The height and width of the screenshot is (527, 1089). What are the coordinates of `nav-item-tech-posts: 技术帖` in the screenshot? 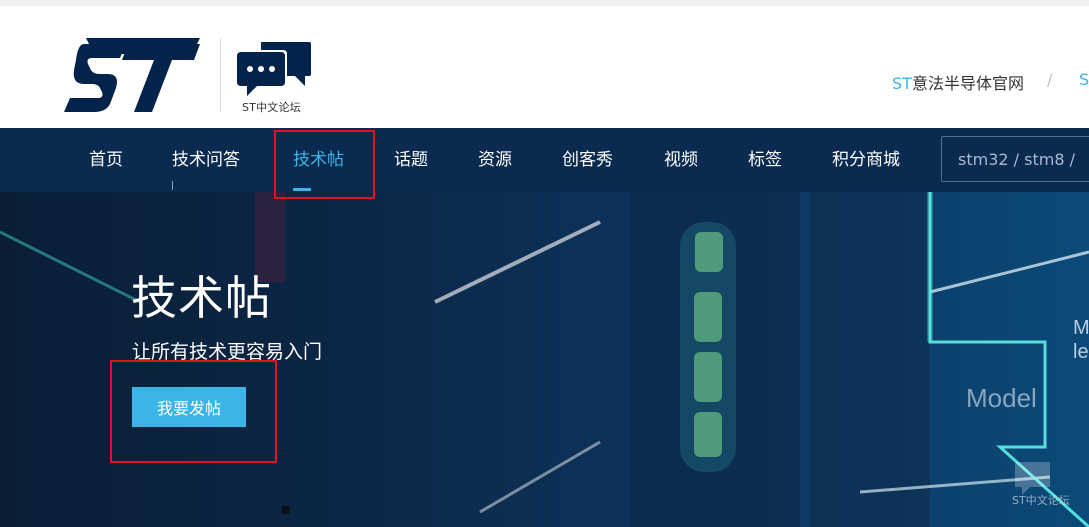 It's located at (318, 160).